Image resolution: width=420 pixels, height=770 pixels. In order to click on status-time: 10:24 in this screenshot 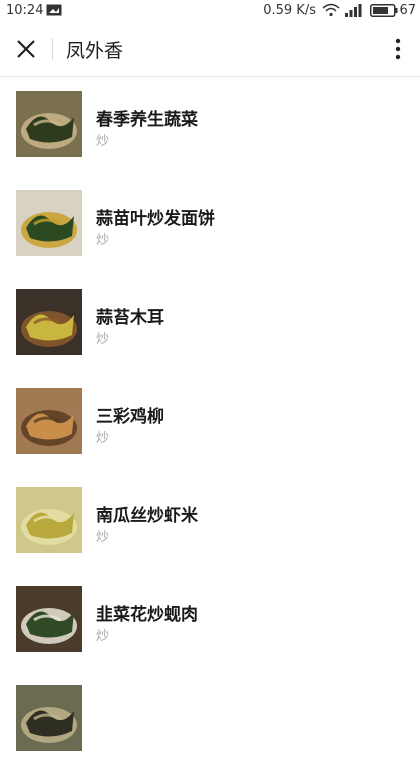, I will do `click(25, 10)`.